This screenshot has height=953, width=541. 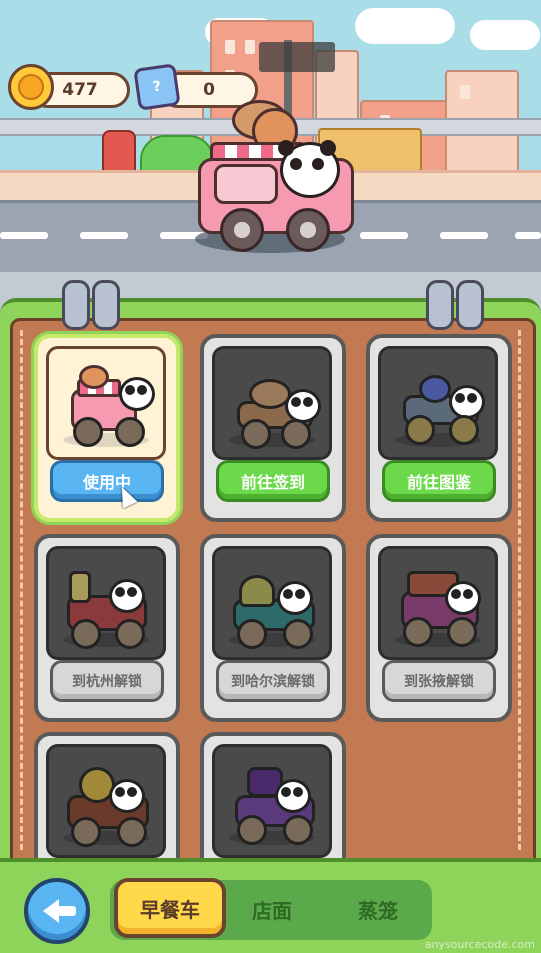 I want to click on ticket-count: 0, so click(x=209, y=90).